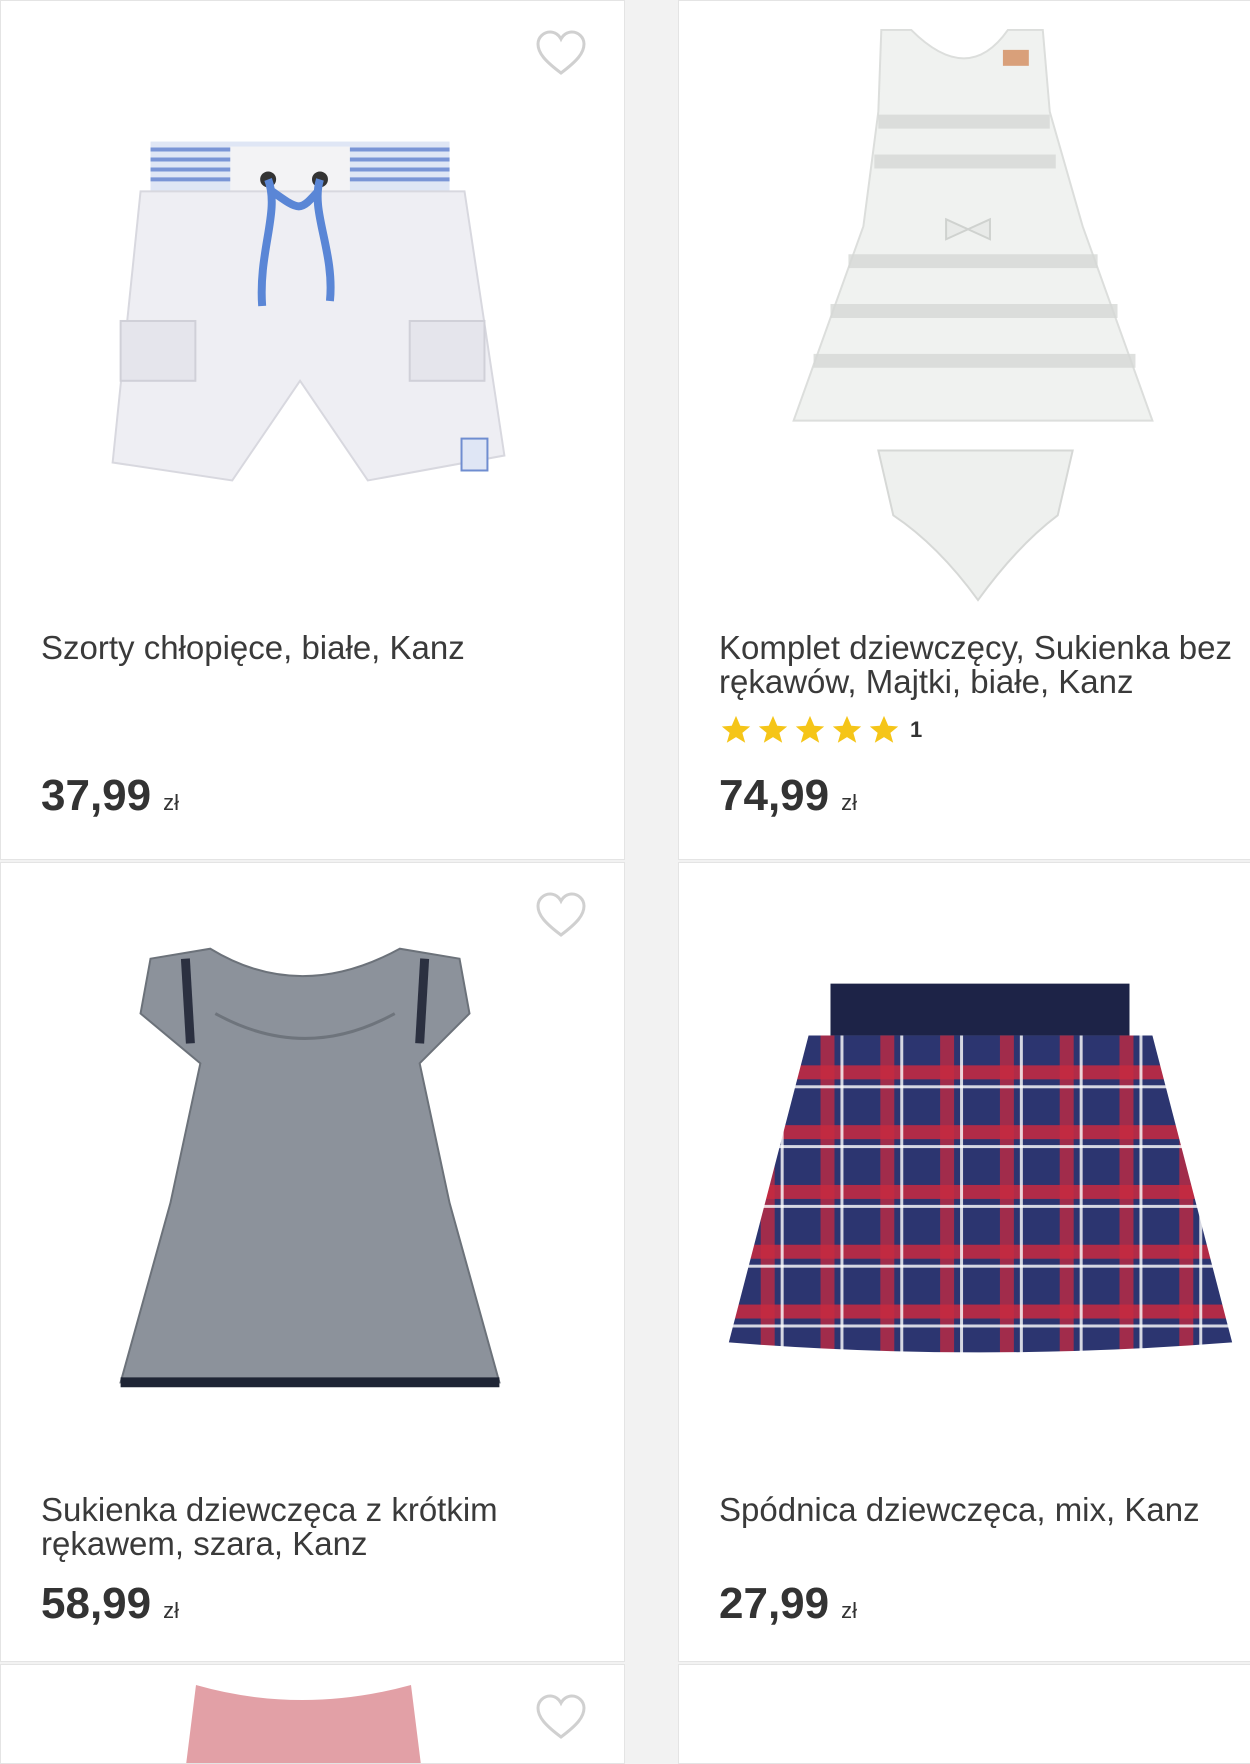  I want to click on product-price: 58,99 zł, so click(110, 1604).